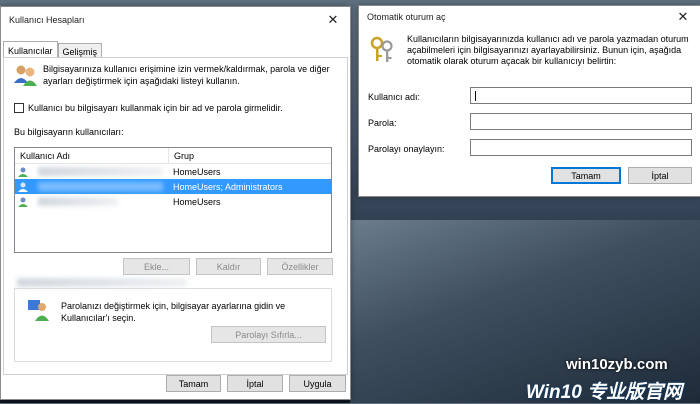 This screenshot has width=700, height=404. What do you see at coordinates (604, 392) in the screenshot?
I see `watermark-brand: Win10 专业版官网` at bounding box center [604, 392].